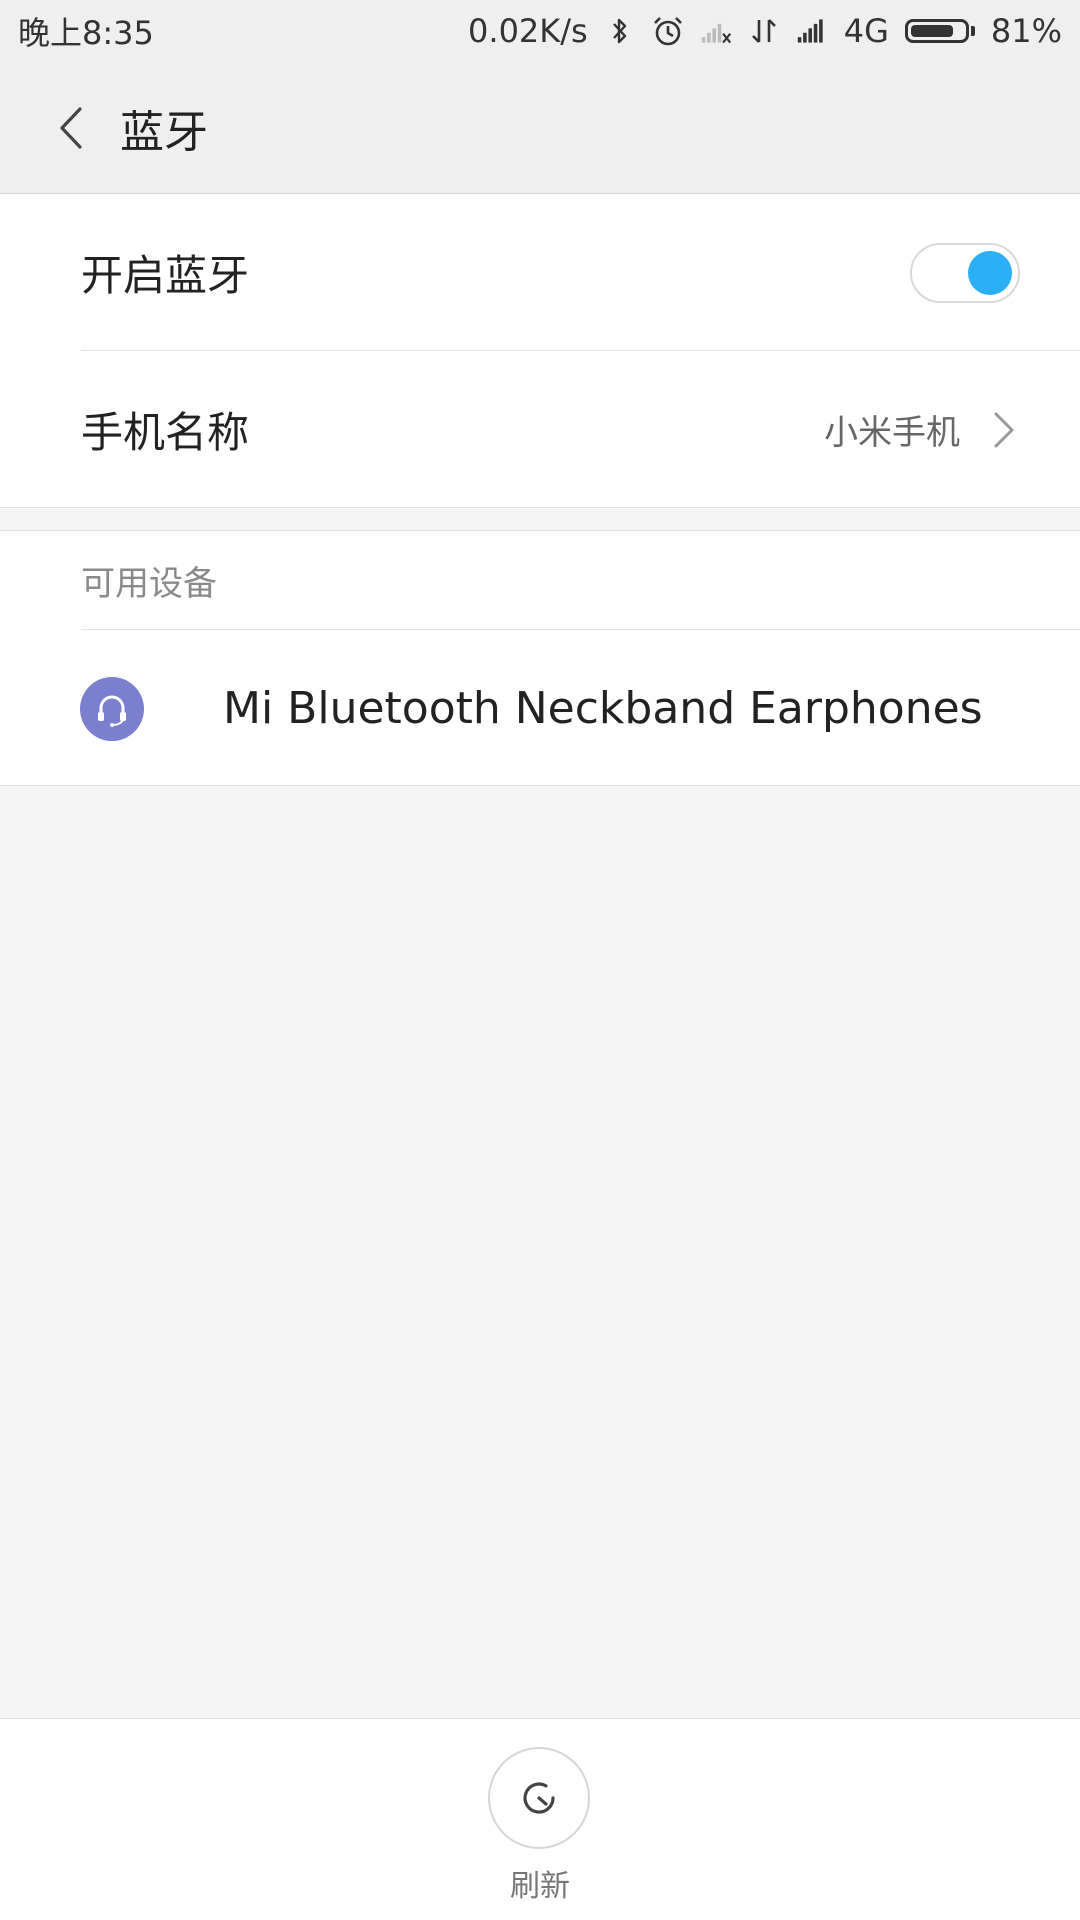 The width and height of the screenshot is (1080, 1920). What do you see at coordinates (668, 31) in the screenshot?
I see `alarm-icon` at bounding box center [668, 31].